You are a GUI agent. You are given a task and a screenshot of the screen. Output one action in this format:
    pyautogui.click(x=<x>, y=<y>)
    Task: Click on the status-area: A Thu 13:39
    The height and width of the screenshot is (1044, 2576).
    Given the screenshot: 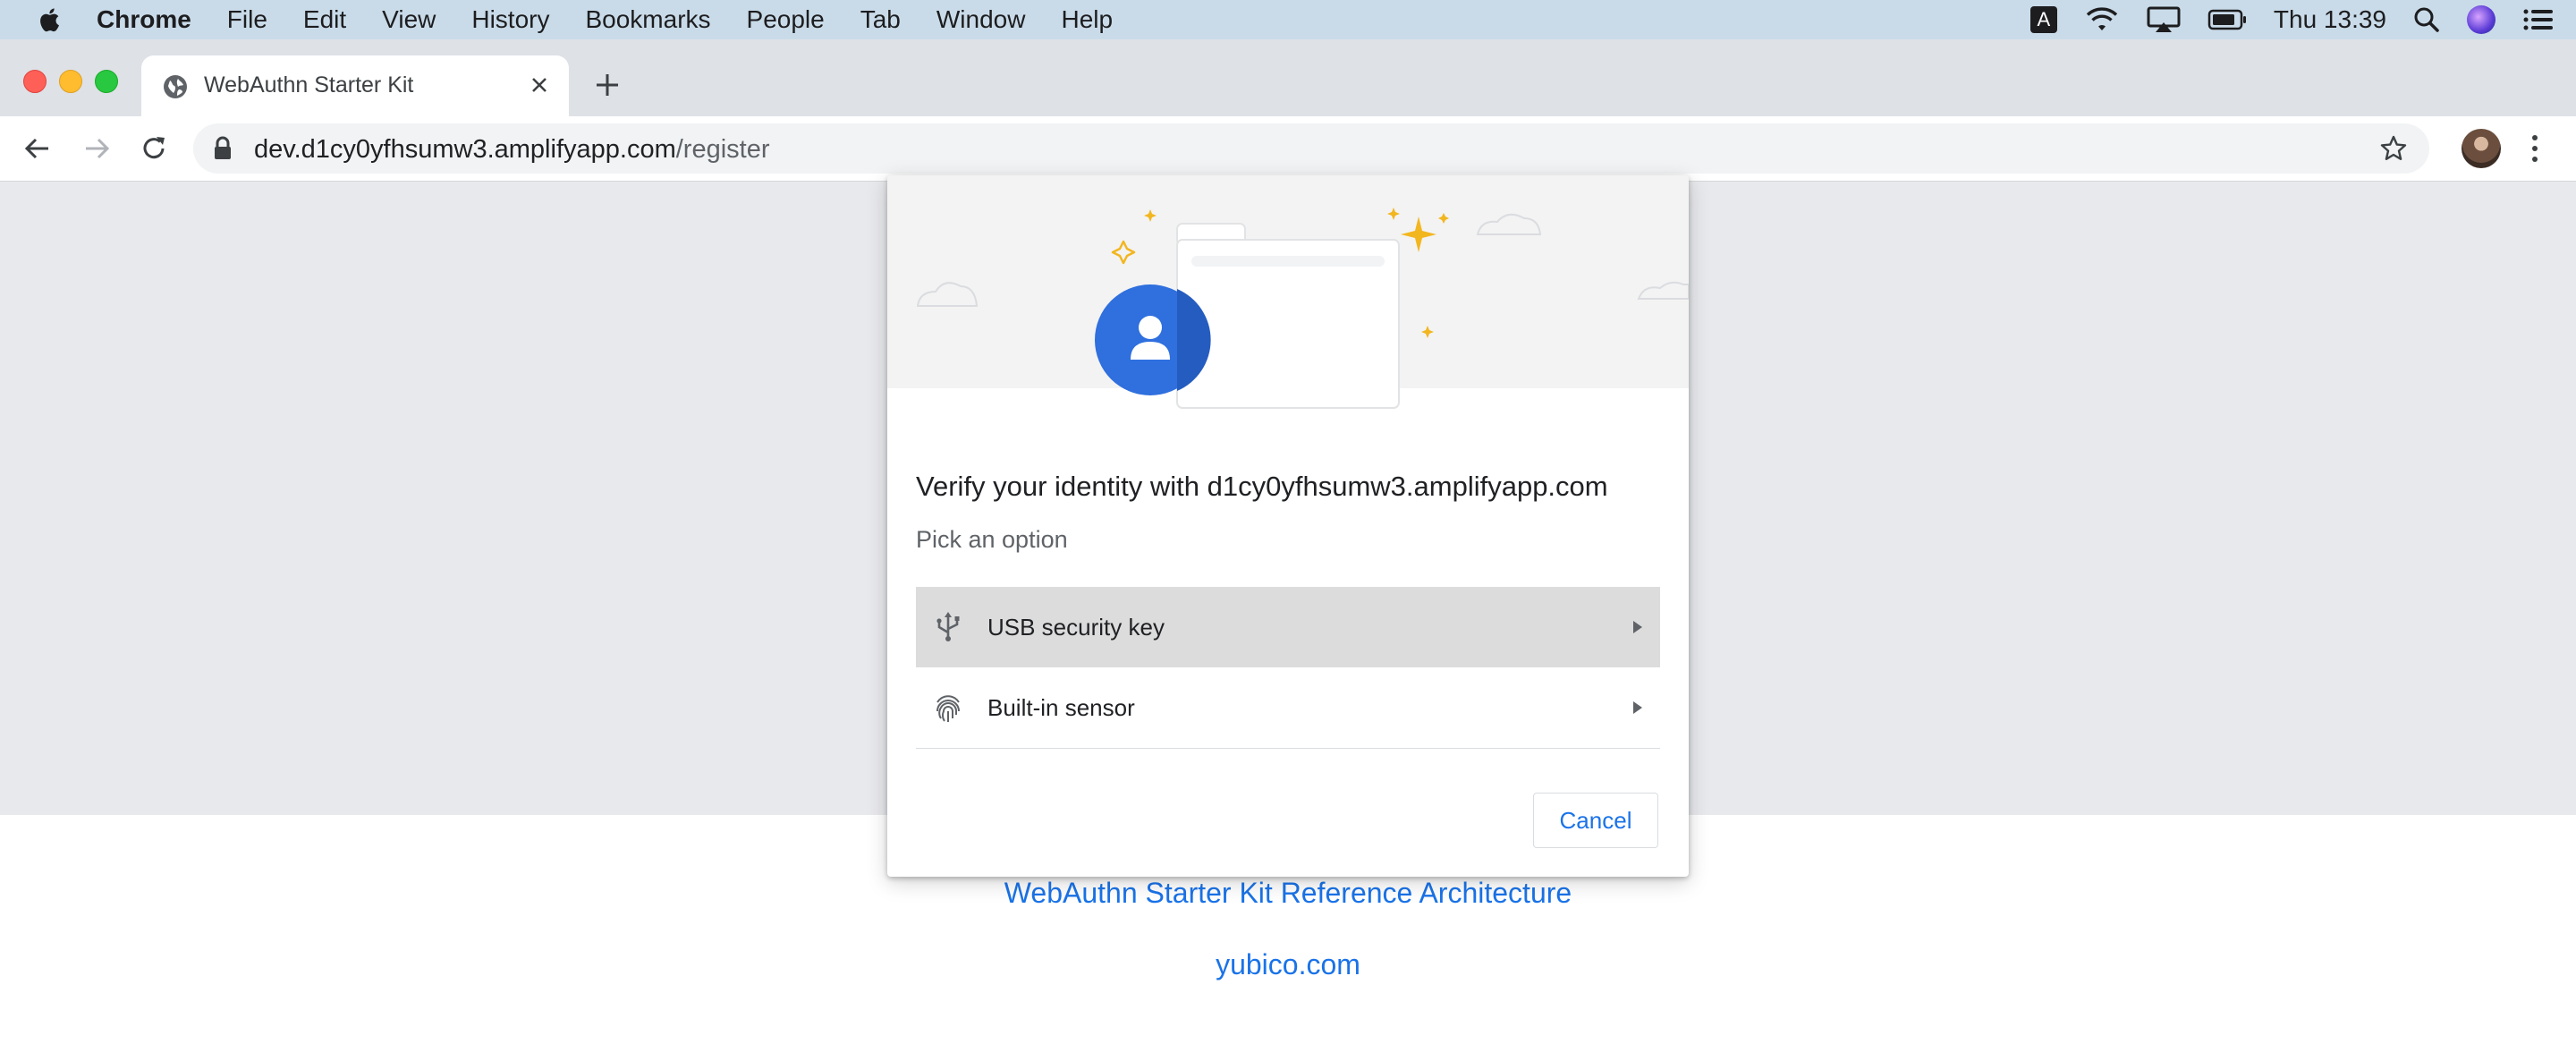 What is the action you would take?
    pyautogui.click(x=2279, y=19)
    